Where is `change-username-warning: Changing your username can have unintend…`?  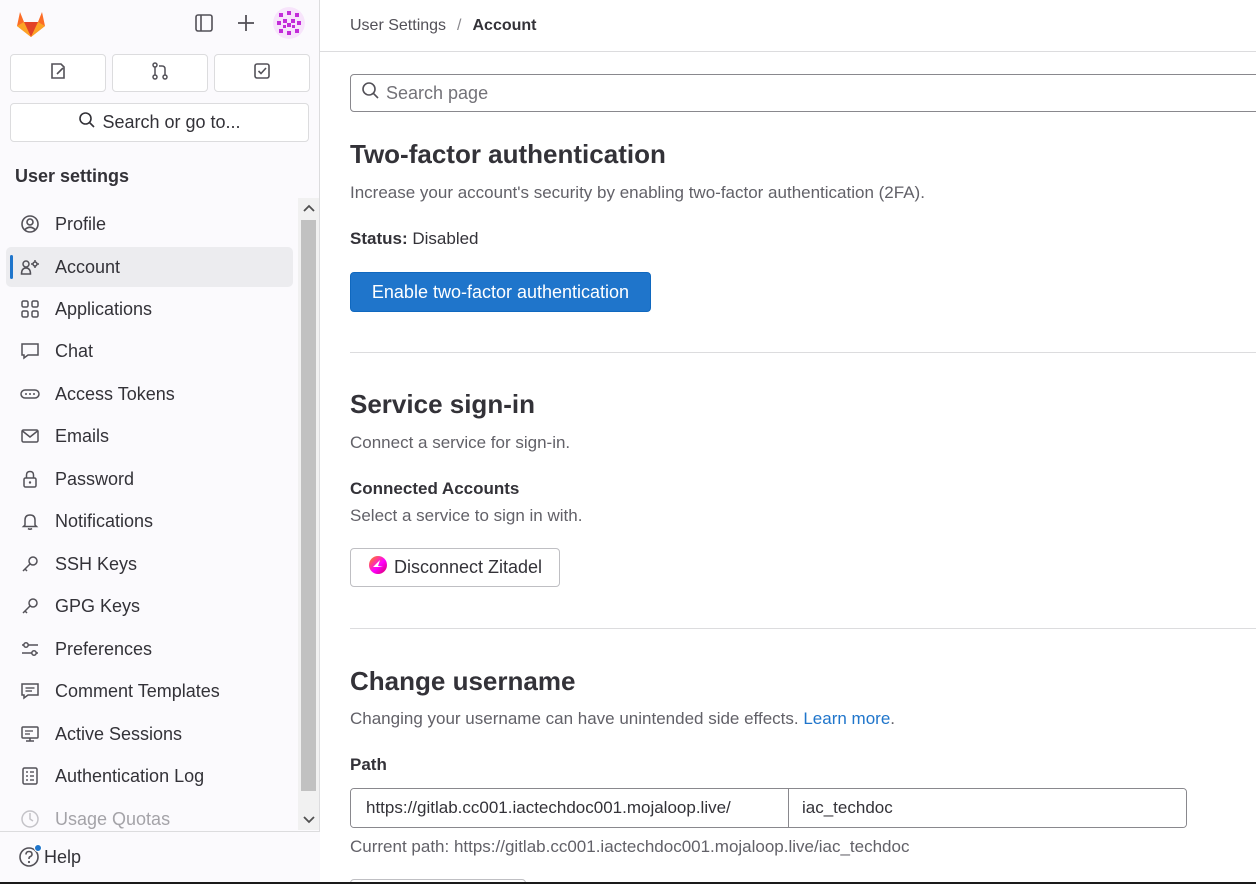 change-username-warning: Changing your username can have unintend… is located at coordinates (574, 718).